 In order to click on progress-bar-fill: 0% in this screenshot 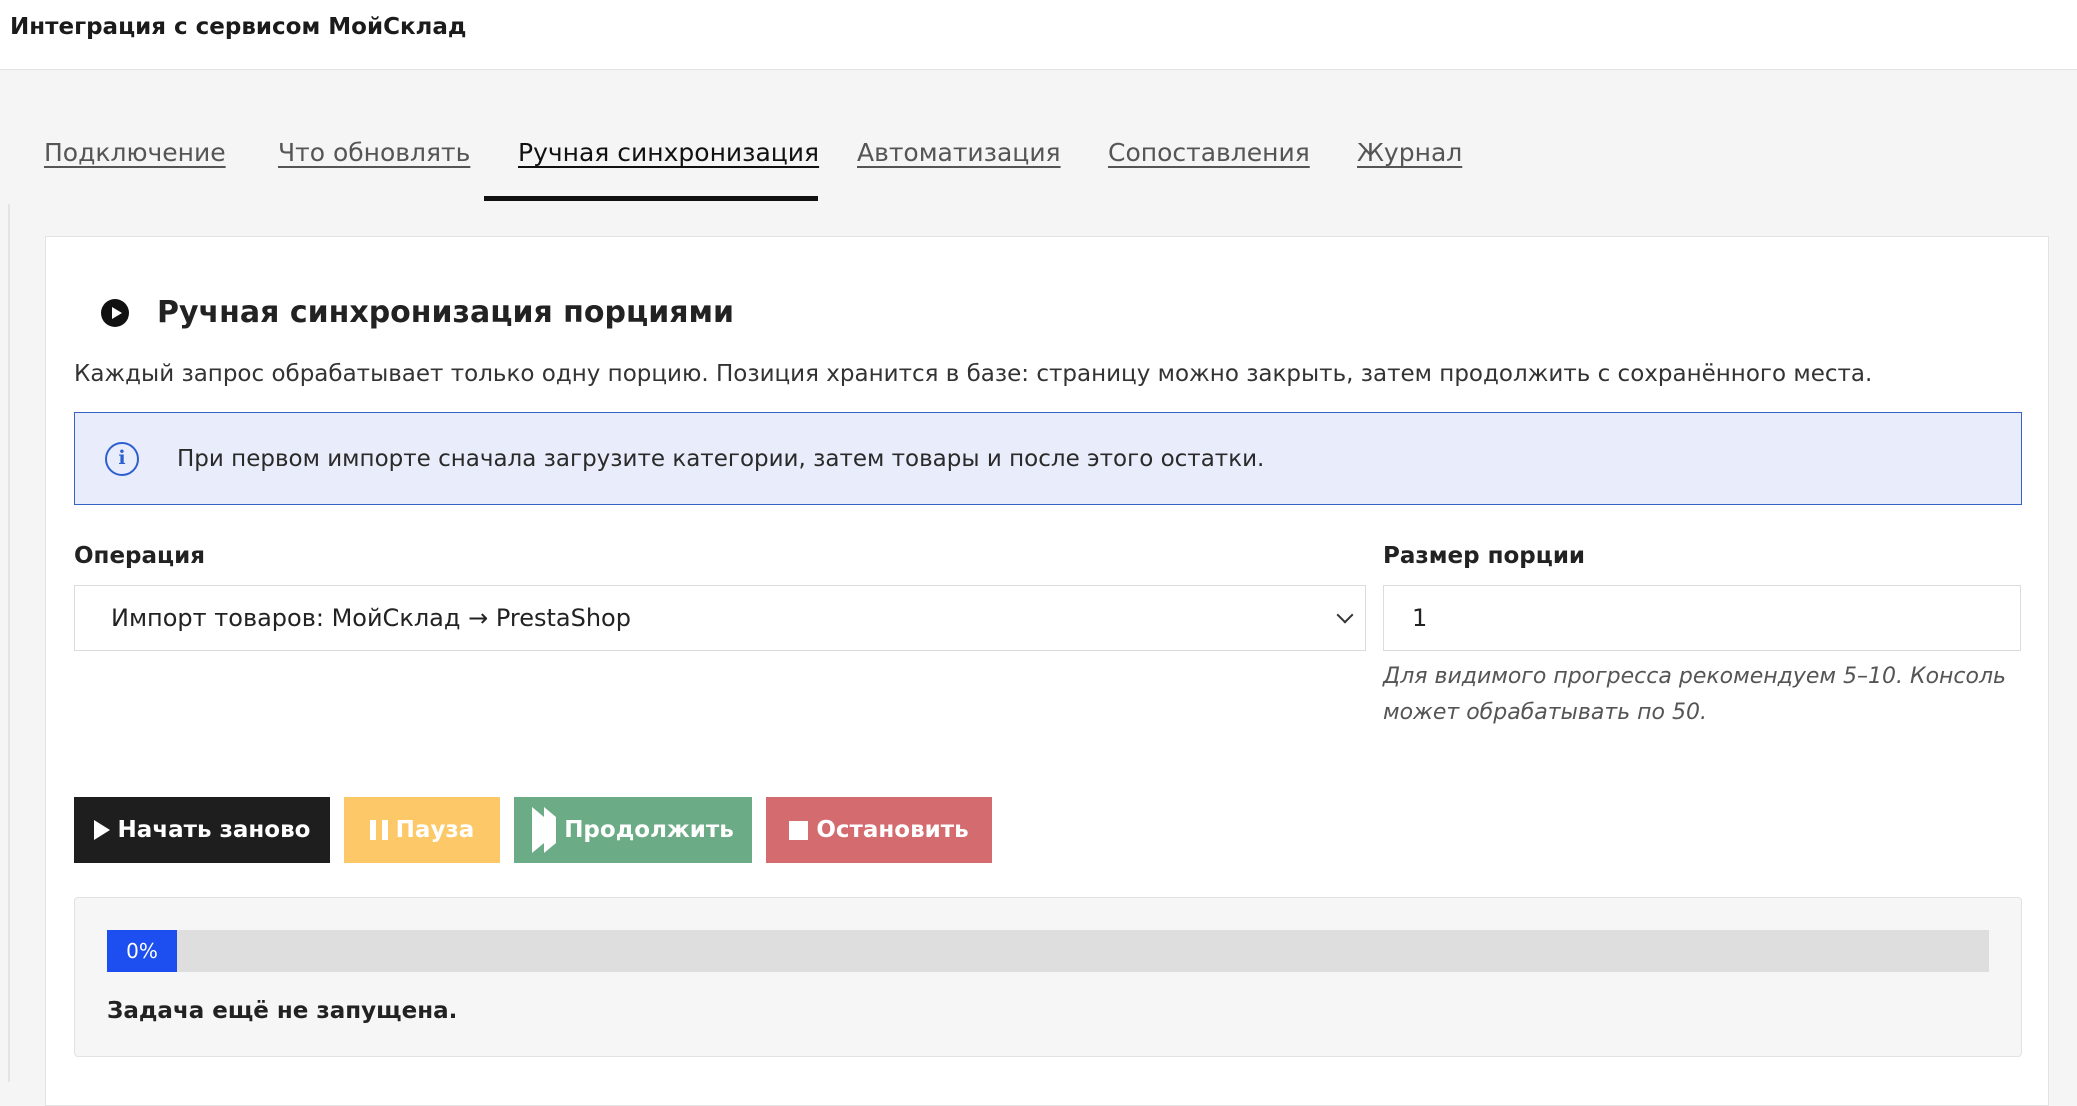, I will do `click(142, 951)`.